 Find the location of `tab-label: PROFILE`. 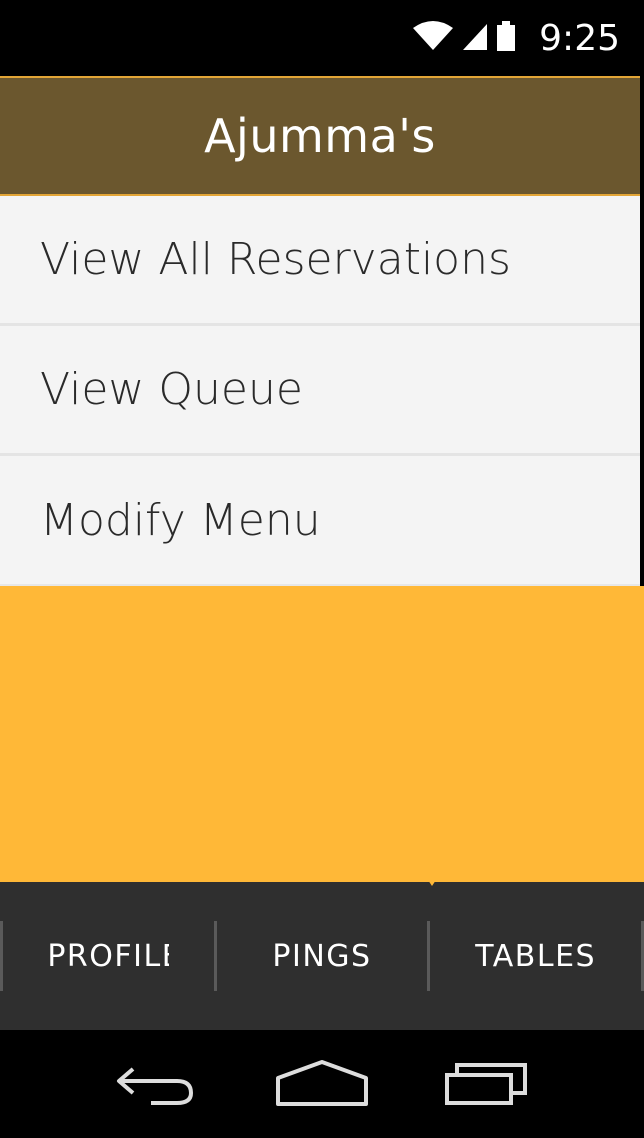

tab-label: PROFILE is located at coordinates (108, 956).